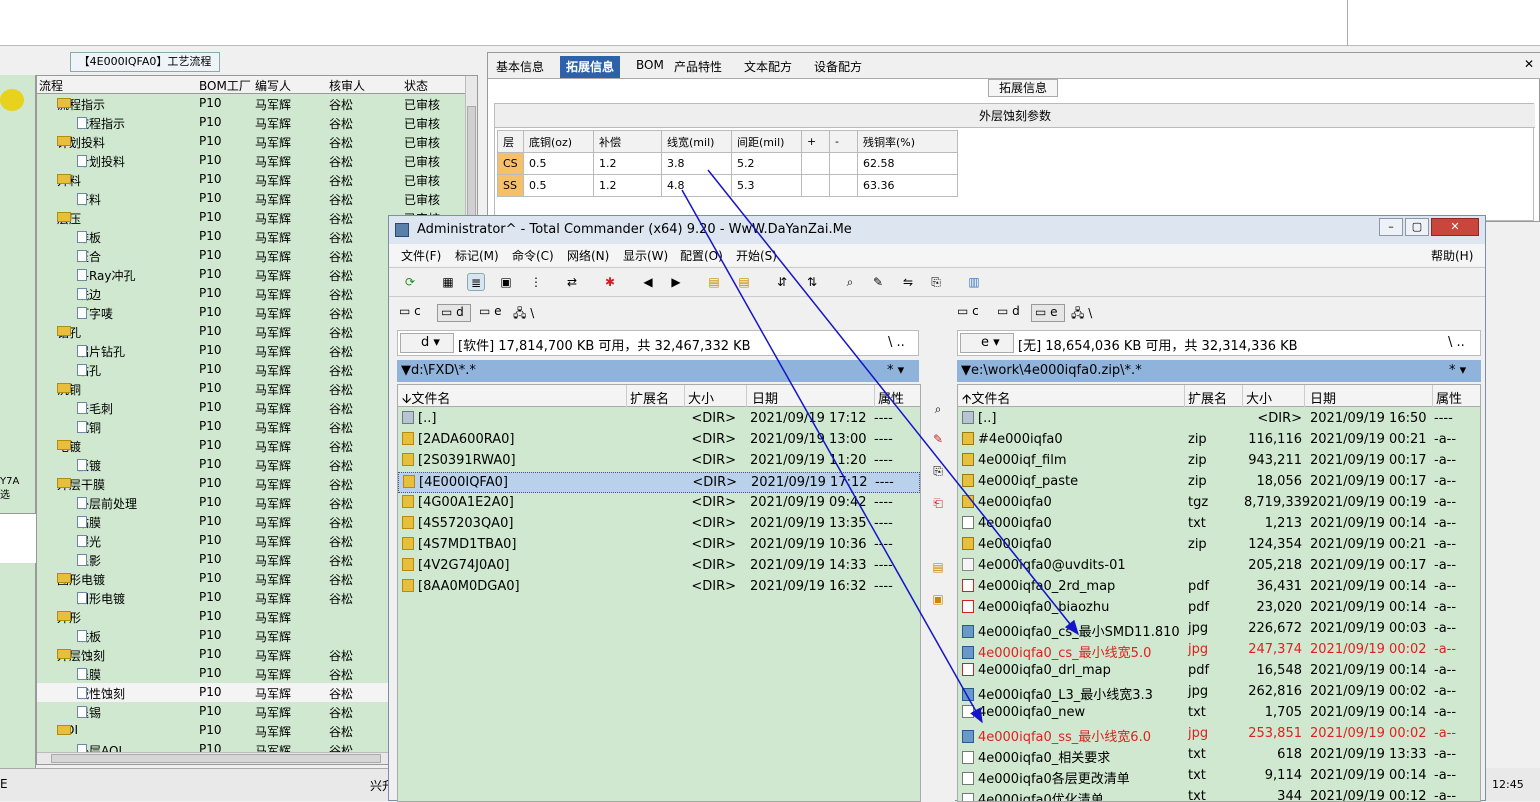 The image size is (1540, 802). I want to click on col-factory: BOM工厂, so click(225, 85).